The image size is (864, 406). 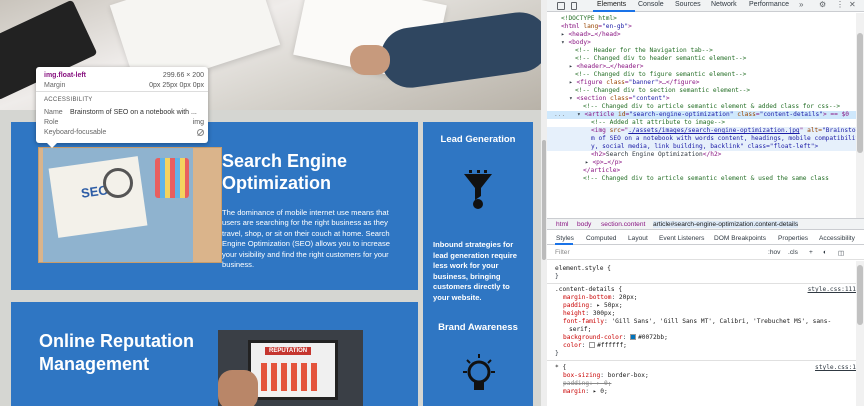 I want to click on dom-comment: <!-- Added alt attribute to image-->, so click(x=705, y=123).